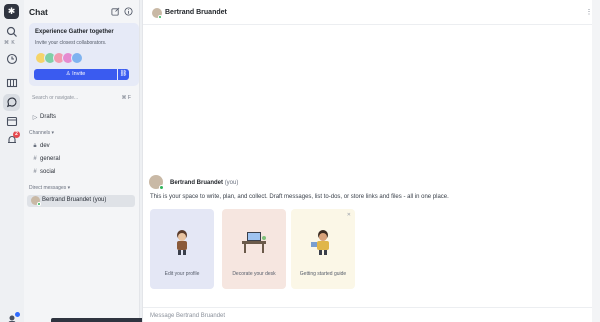 This screenshot has height=322, width=600. Describe the element at coordinates (48, 117) in the screenshot. I see `sidebar-item-label: Drafts` at that location.